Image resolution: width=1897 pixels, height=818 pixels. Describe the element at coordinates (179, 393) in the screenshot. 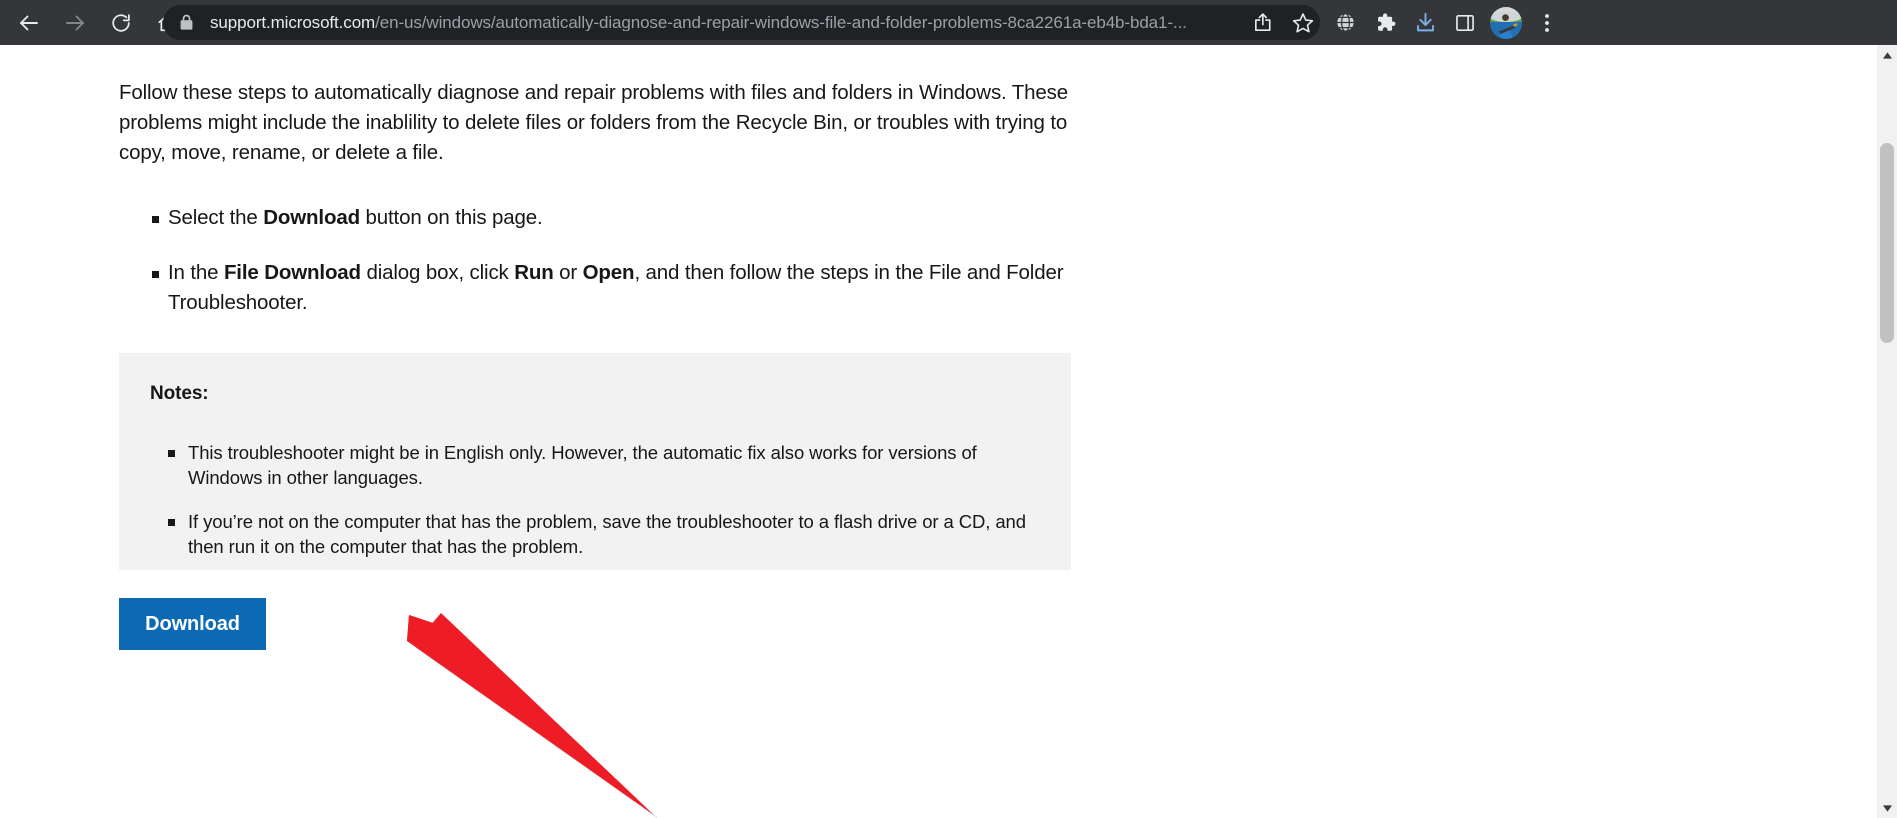

I see `notes-title: Notes:` at that location.